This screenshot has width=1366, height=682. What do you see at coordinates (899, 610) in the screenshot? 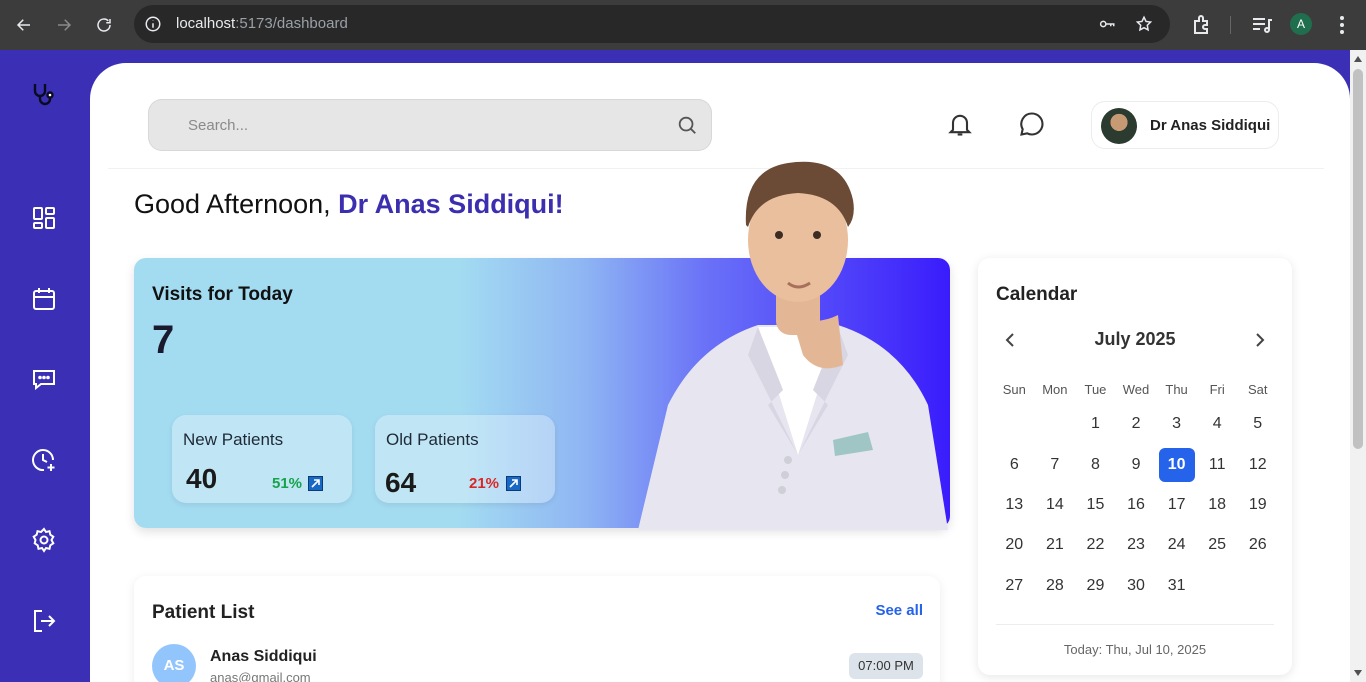
I see `see-all-link: See all` at bounding box center [899, 610].